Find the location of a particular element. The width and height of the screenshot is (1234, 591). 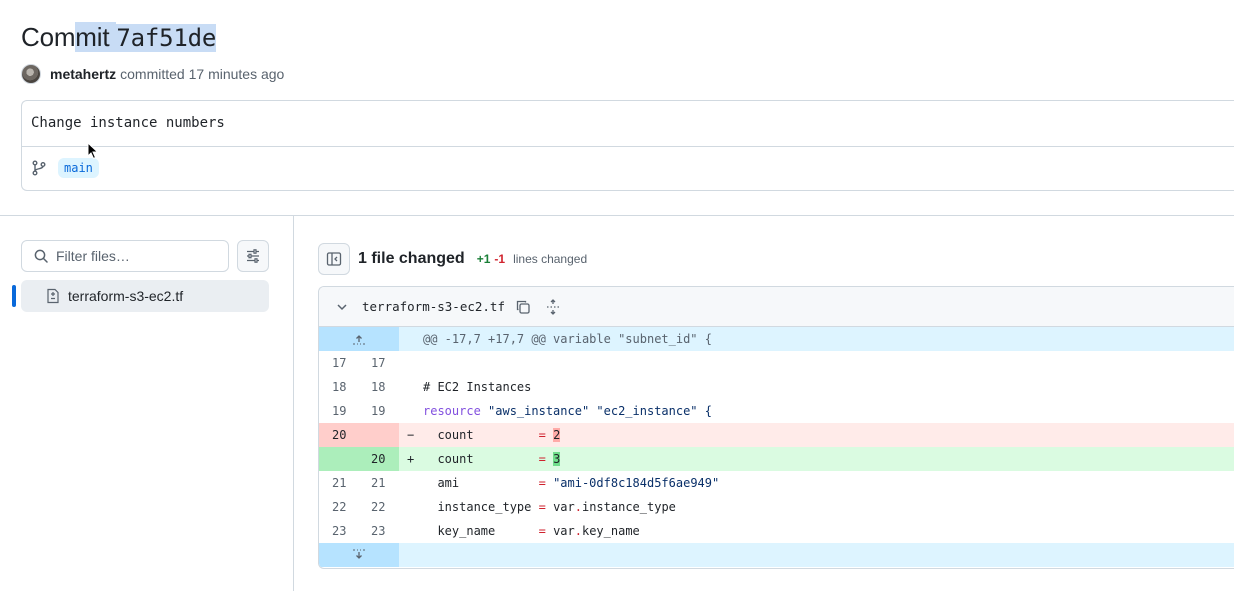

filter-files-field is located at coordinates (125, 256).